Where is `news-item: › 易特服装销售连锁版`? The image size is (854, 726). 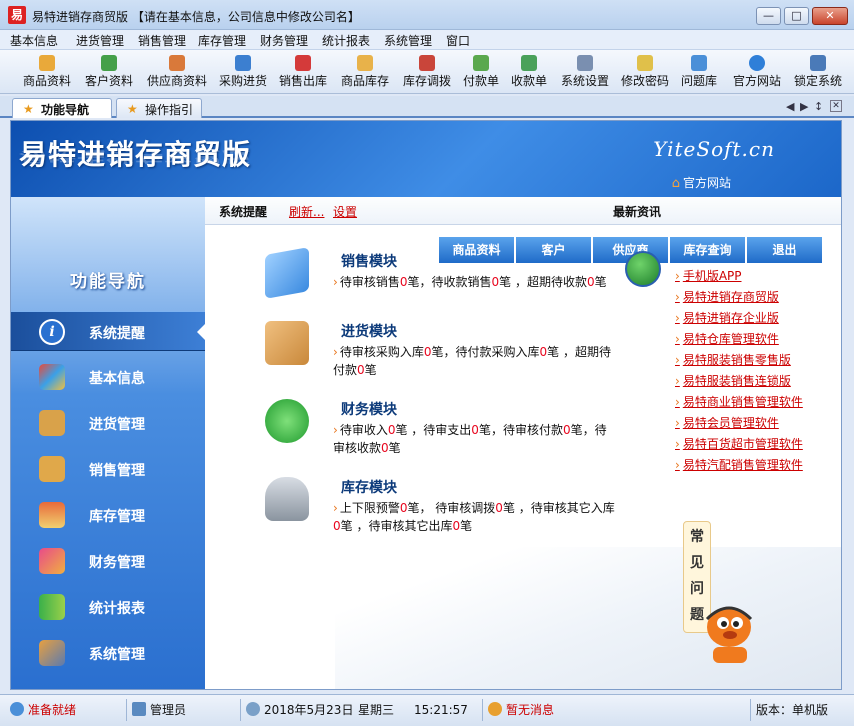 news-item: › 易特服装销售连锁版 is located at coordinates (733, 380).